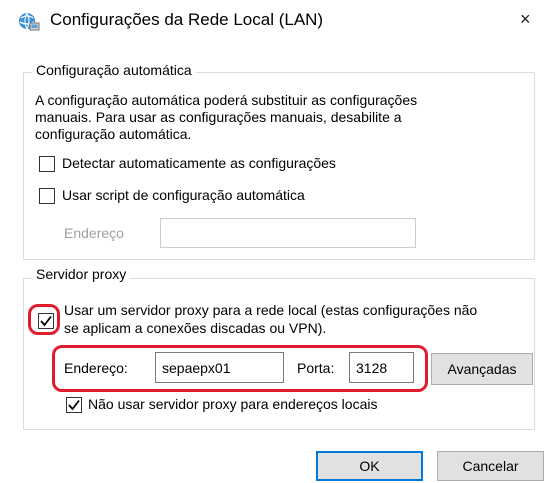  What do you see at coordinates (29, 22) in the screenshot?
I see `network-globe-icon` at bounding box center [29, 22].